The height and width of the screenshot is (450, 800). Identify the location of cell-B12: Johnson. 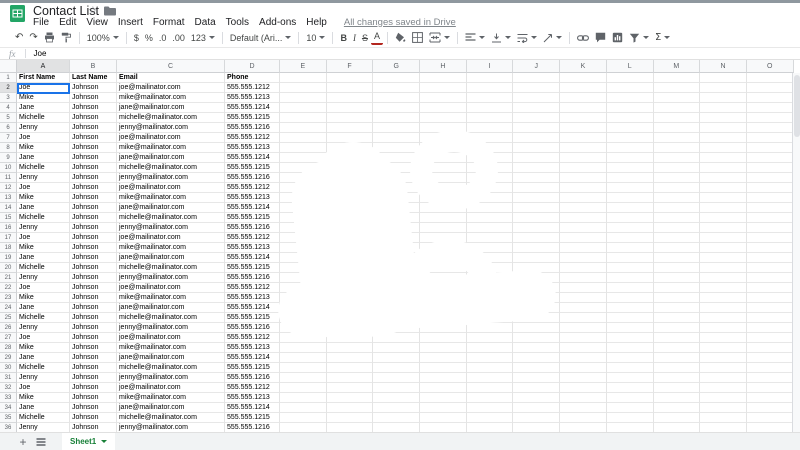
(93, 188).